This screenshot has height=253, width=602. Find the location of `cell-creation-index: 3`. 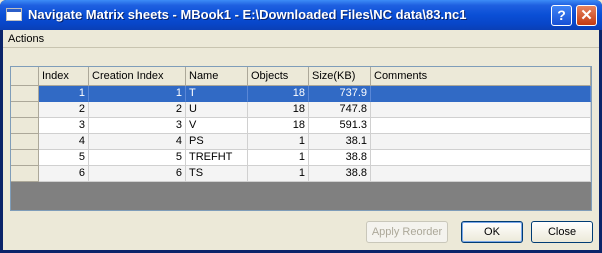

cell-creation-index: 3 is located at coordinates (137, 126).